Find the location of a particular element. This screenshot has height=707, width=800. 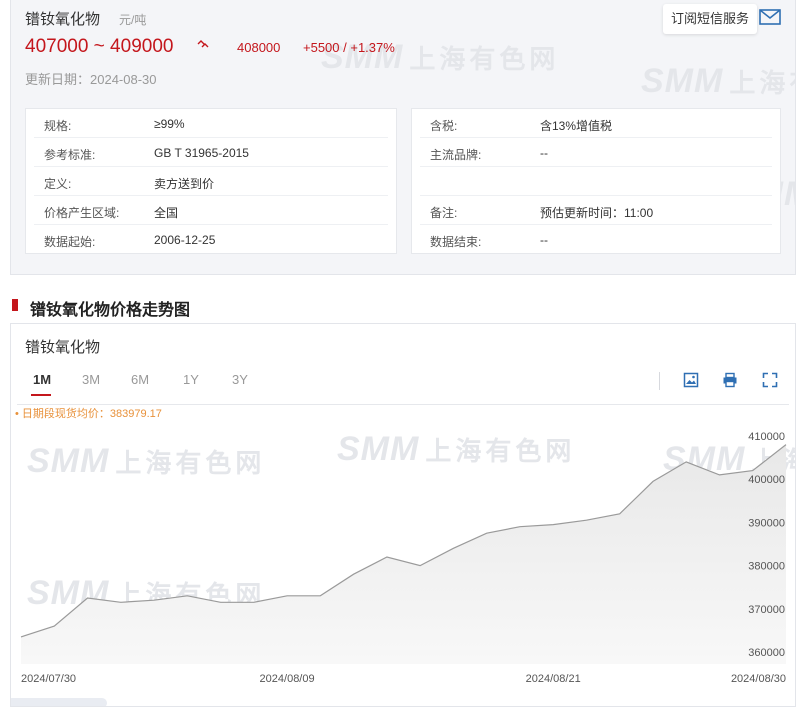

section-marker is located at coordinates (15, 305).